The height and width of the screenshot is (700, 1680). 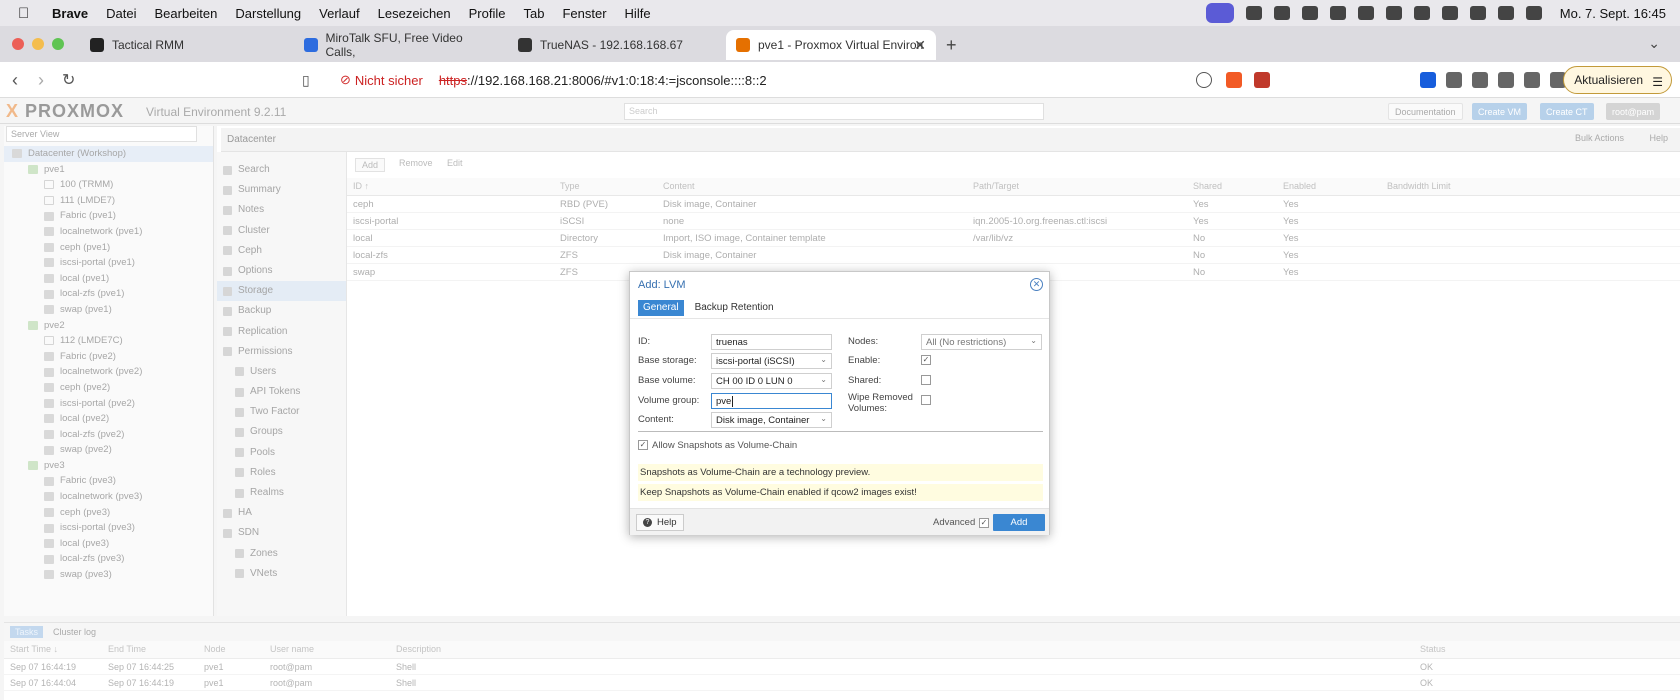 I want to click on menu-fenster: Fenster, so click(x=584, y=13).